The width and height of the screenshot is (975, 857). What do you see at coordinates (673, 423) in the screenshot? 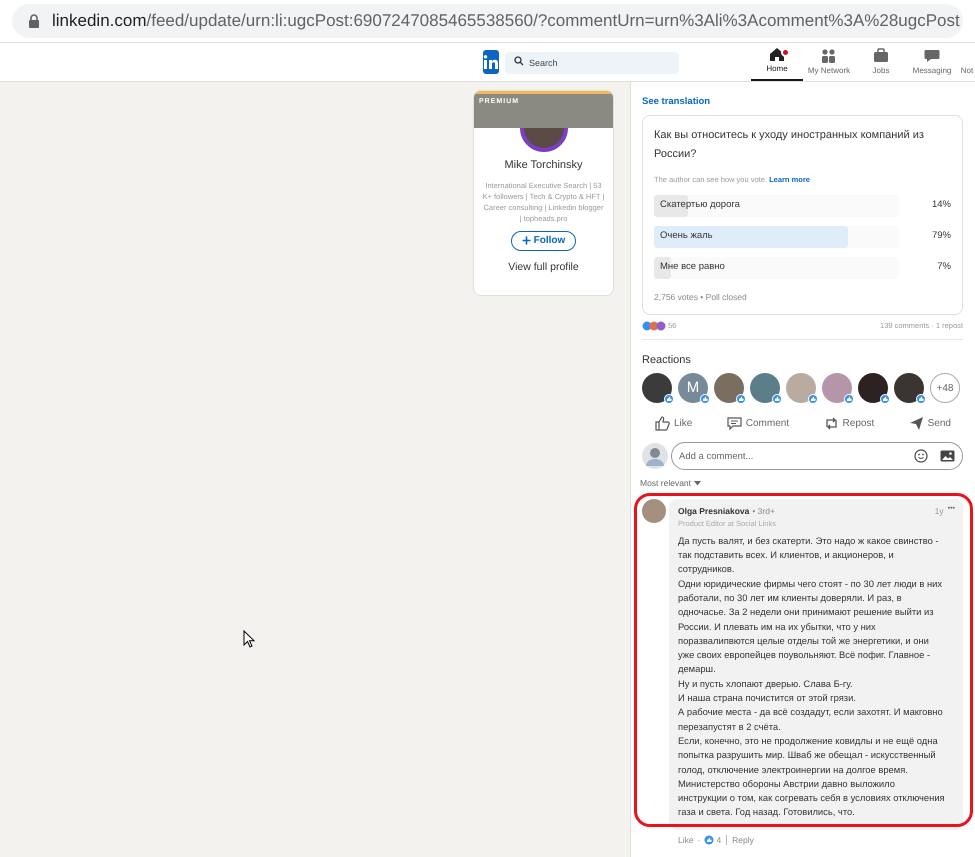
I see `action-button: Like` at bounding box center [673, 423].